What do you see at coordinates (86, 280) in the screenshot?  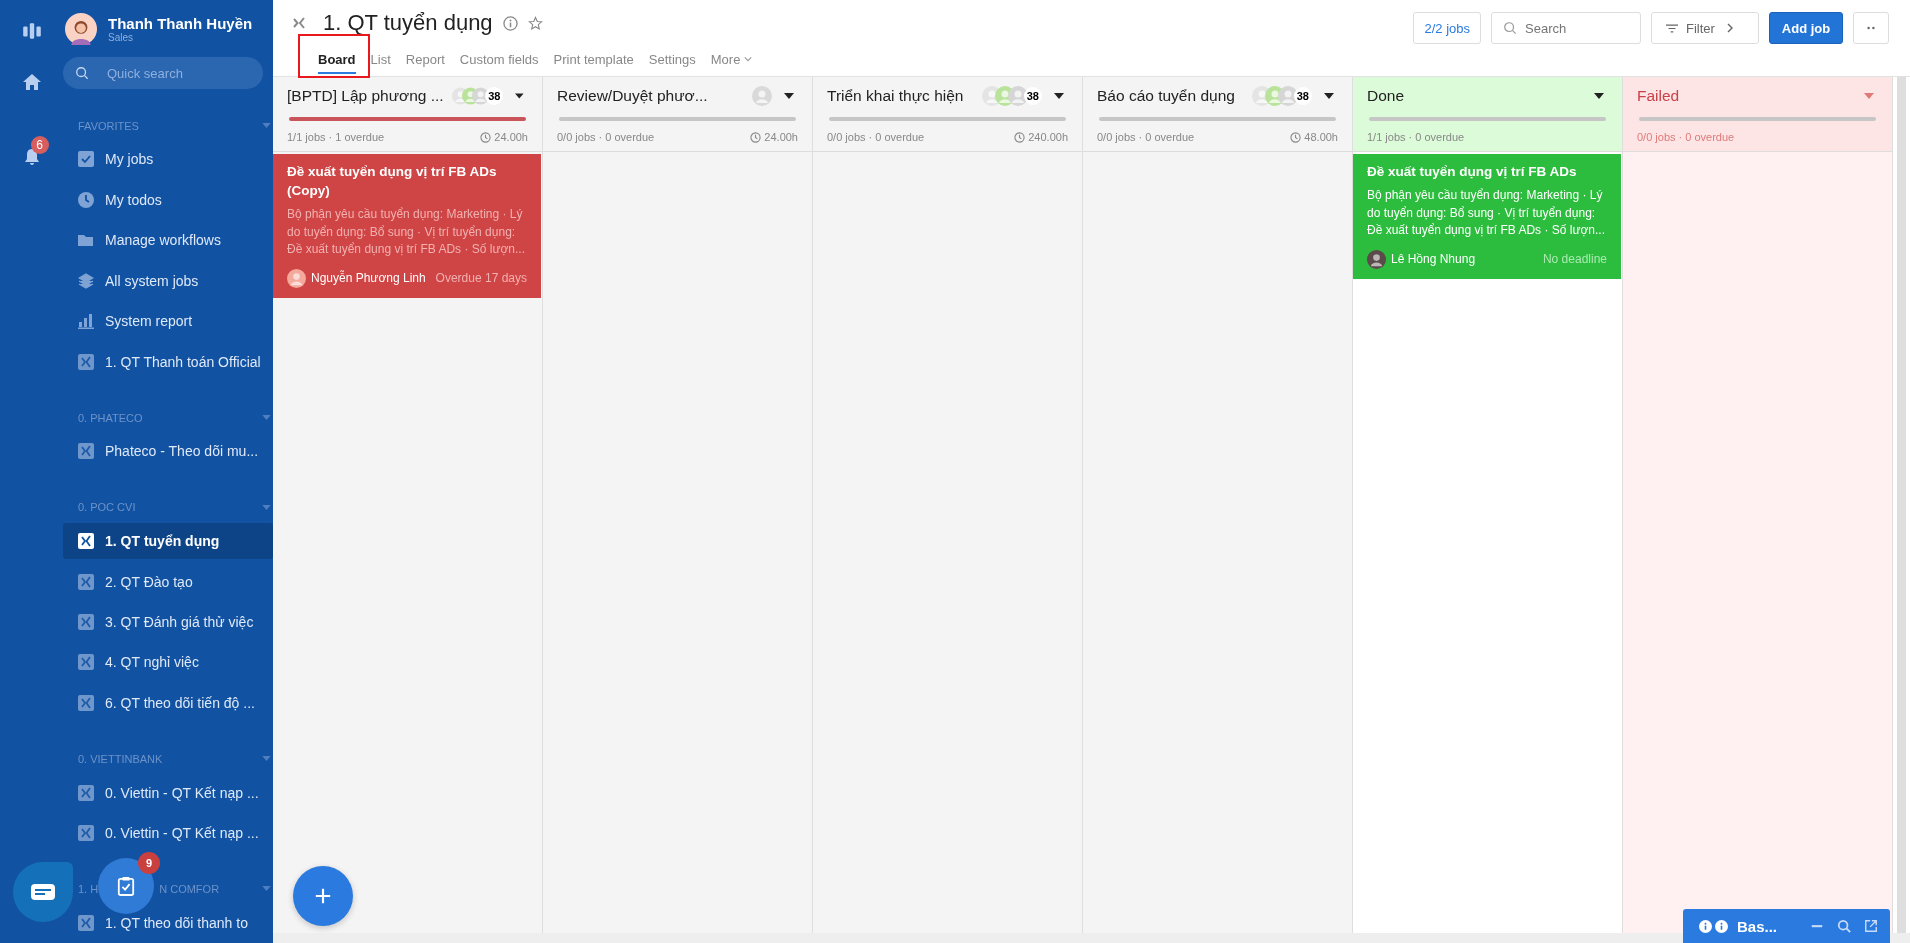 I see `layers-icon` at bounding box center [86, 280].